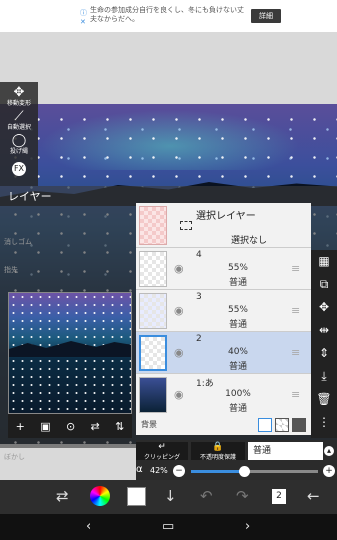  I want to click on back-icon: ←, so click(313, 496).